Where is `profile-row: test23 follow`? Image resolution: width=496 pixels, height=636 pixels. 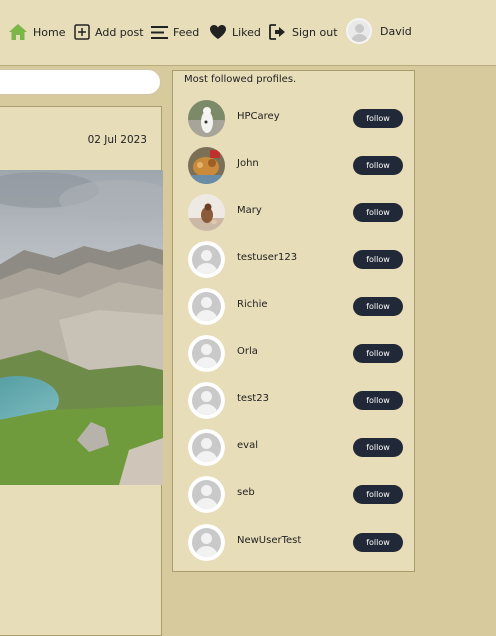
profile-row: test23 follow is located at coordinates (294, 400).